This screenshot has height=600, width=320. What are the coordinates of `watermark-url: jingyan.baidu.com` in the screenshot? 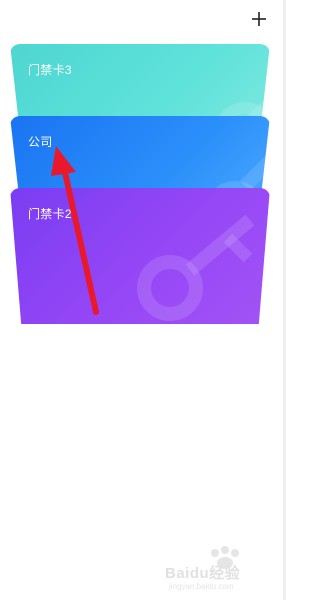 It's located at (201, 586).